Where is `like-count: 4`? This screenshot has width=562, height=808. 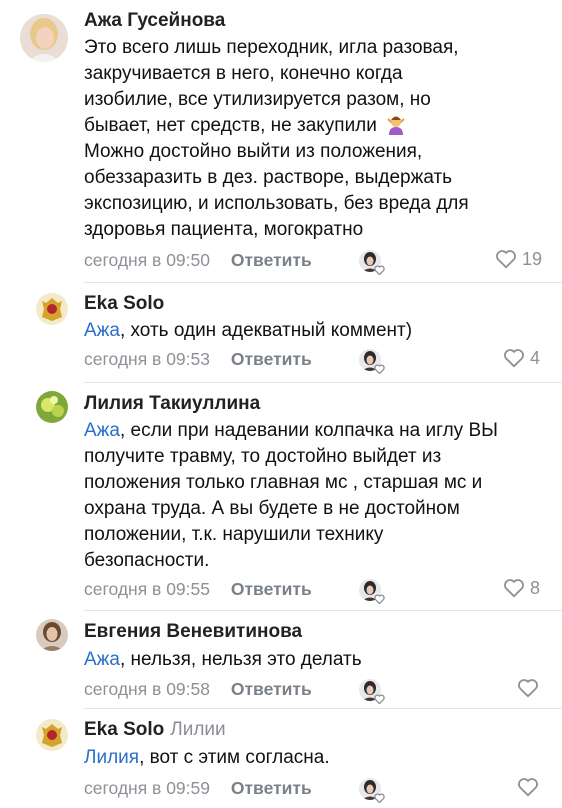
like-count: 4 is located at coordinates (535, 358).